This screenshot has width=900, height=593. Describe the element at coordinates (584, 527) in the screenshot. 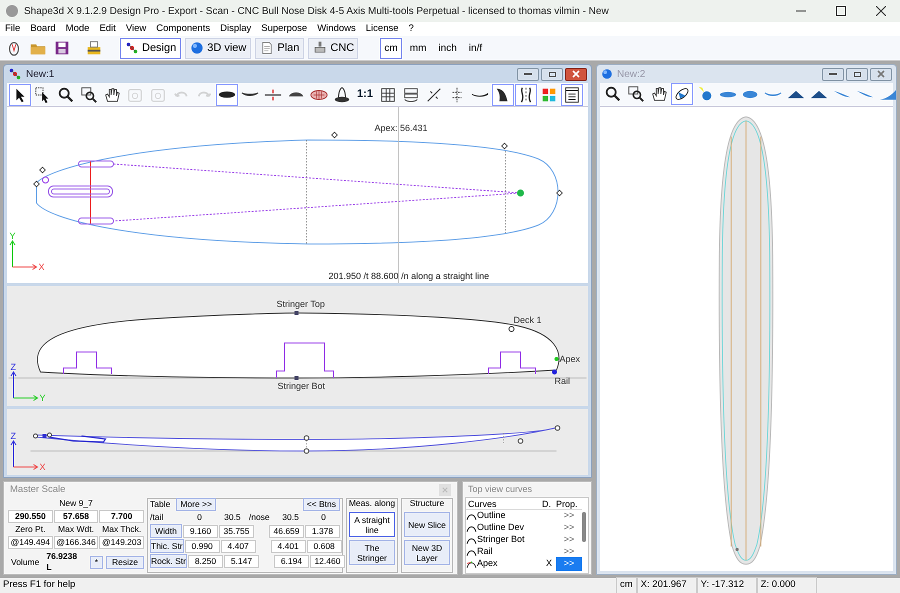

I see `scrollbar` at that location.